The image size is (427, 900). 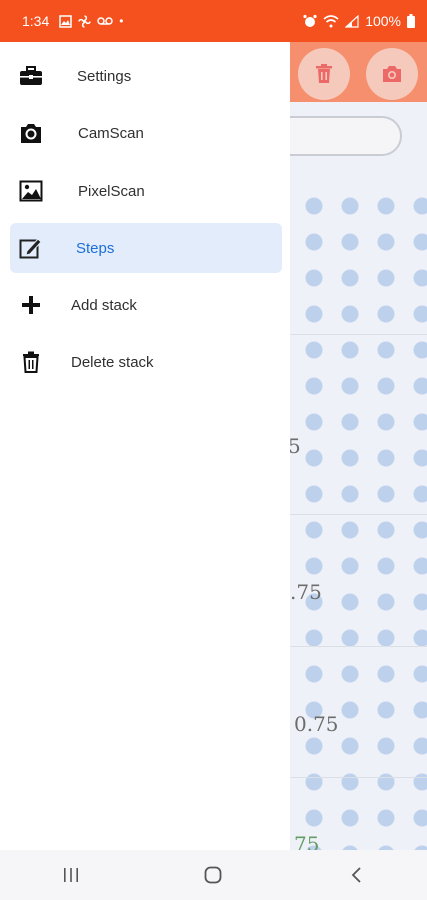 What do you see at coordinates (31, 305) in the screenshot?
I see `plus-icon` at bounding box center [31, 305].